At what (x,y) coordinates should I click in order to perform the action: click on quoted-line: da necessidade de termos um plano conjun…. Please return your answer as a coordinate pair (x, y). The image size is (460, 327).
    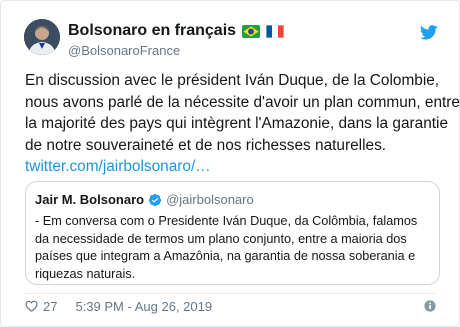
    Looking at the image, I should click on (221, 238).